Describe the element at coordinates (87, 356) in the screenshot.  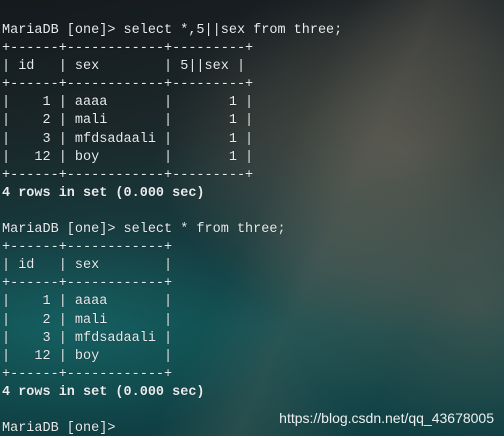
I see `table-row: | 12 | boy |` at that location.